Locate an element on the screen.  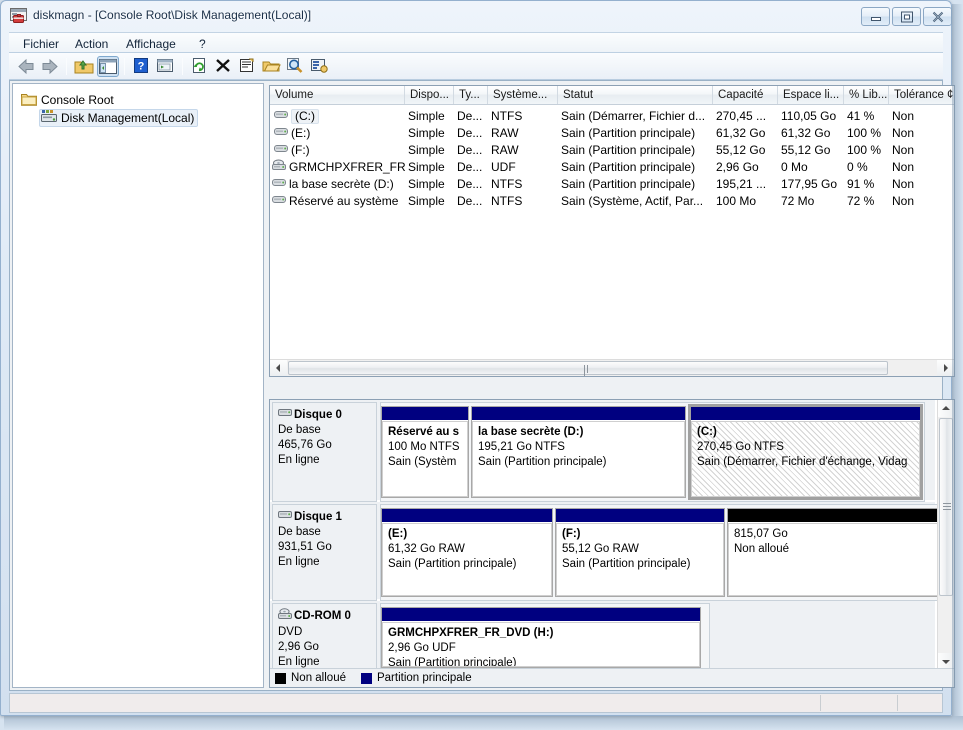
graphic-view-legend: Non alloué Partition principale is located at coordinates (612, 677).